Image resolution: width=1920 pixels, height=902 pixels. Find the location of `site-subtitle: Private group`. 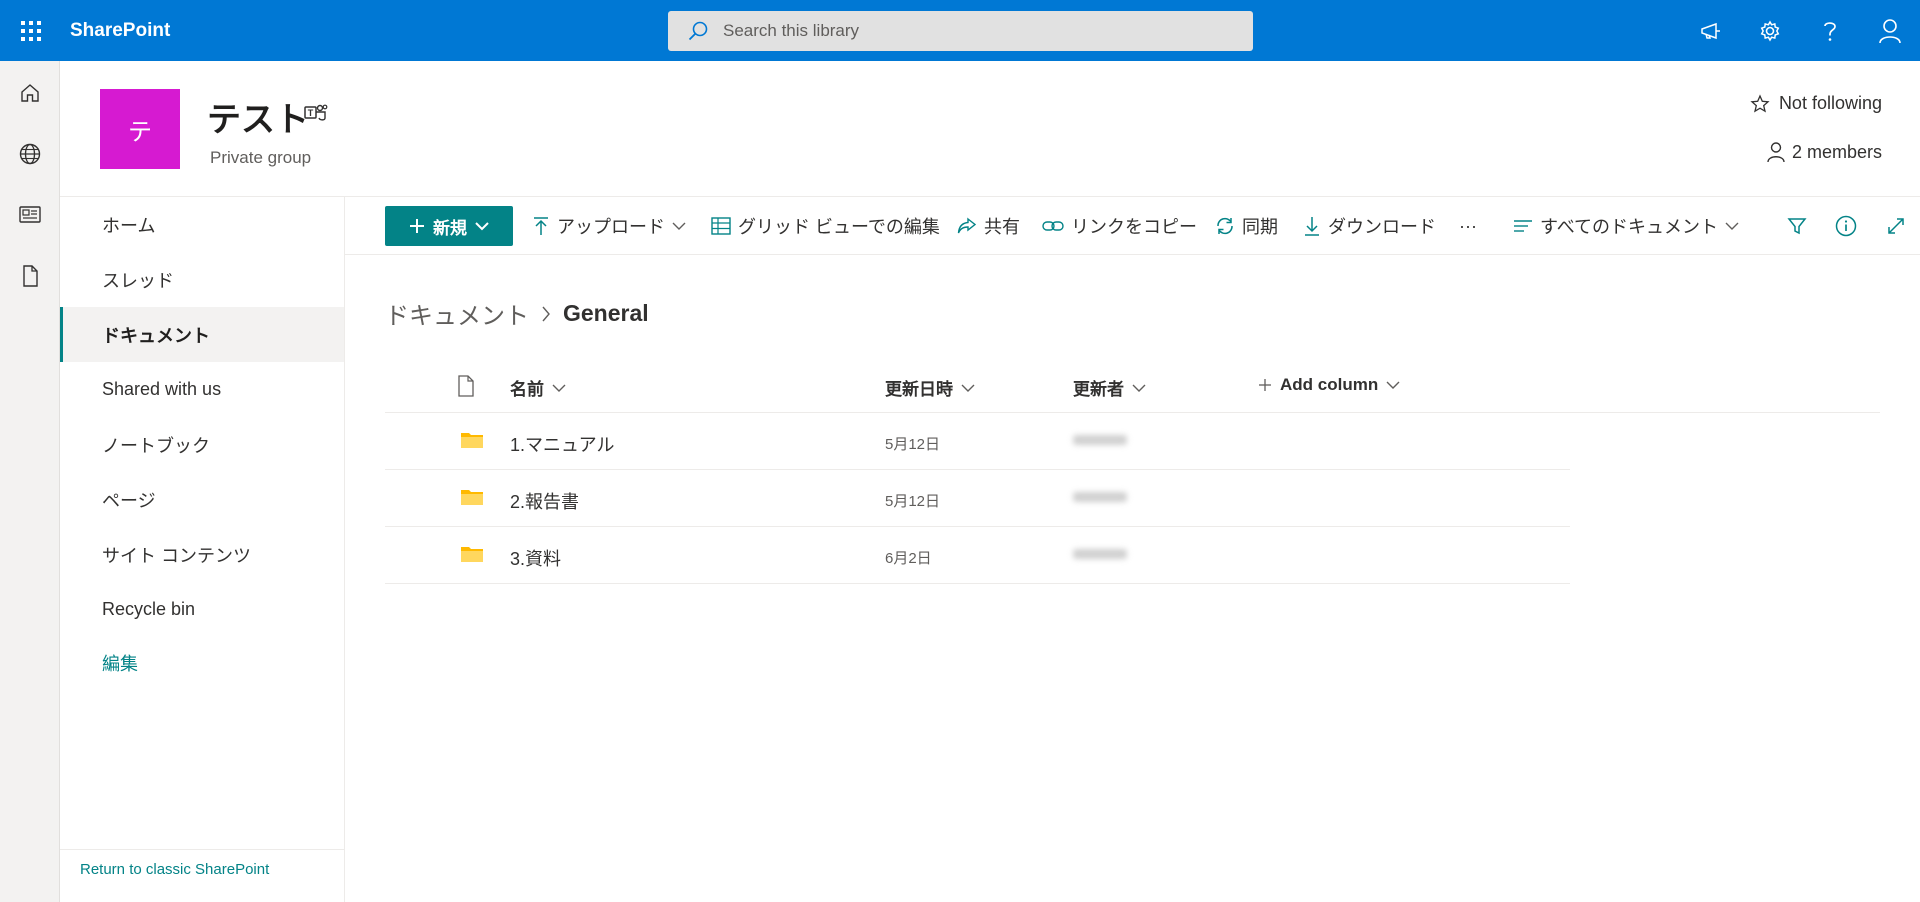

site-subtitle: Private group is located at coordinates (261, 157).